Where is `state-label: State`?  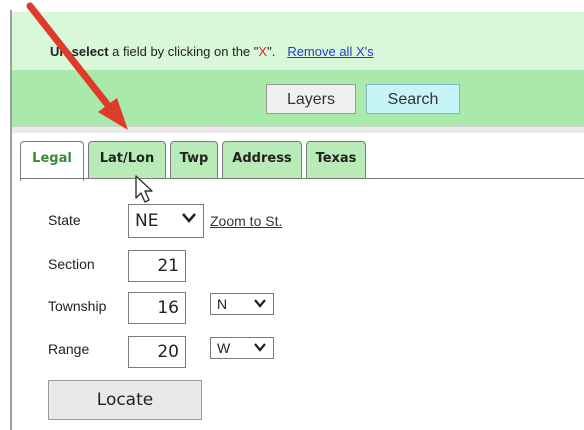
state-label: State is located at coordinates (64, 220).